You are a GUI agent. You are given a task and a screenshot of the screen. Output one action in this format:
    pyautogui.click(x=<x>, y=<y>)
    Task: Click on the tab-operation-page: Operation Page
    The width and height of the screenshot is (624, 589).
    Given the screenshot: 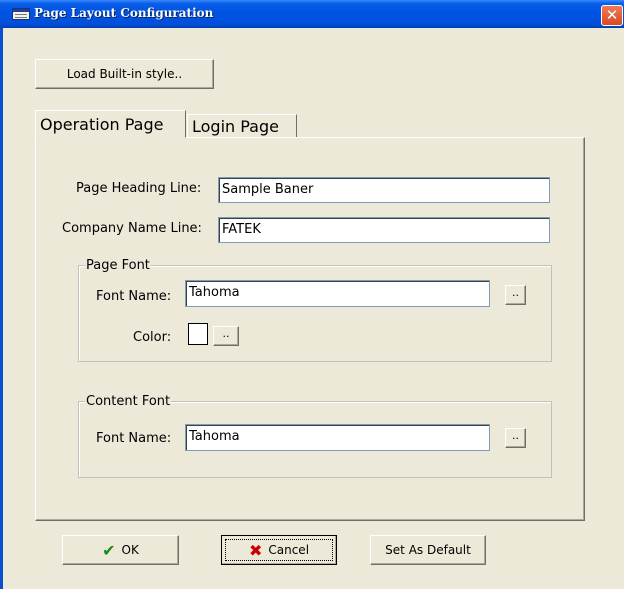 What is the action you would take?
    pyautogui.click(x=110, y=124)
    